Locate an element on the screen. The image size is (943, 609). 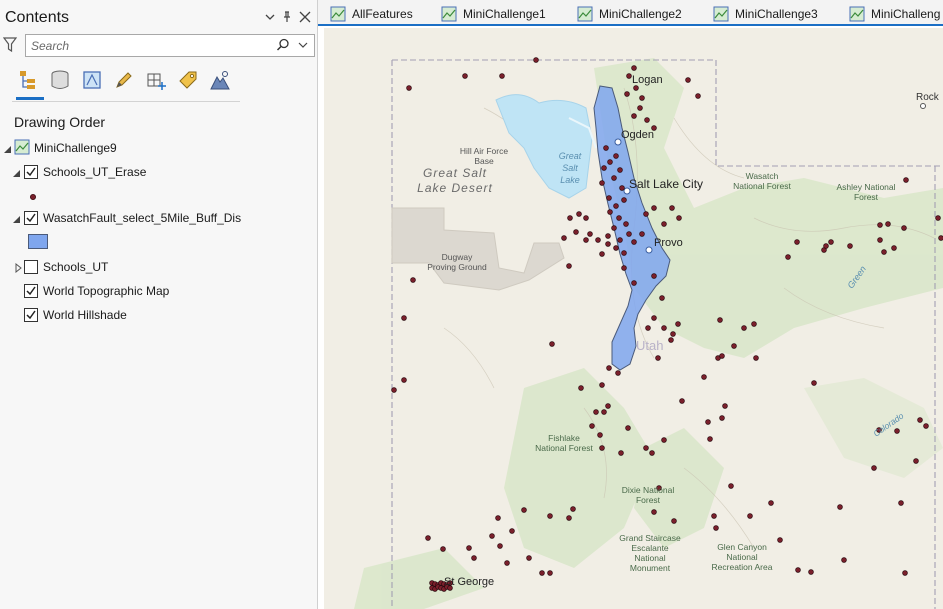
list-by-snapping-icon is located at coordinates (156, 80).